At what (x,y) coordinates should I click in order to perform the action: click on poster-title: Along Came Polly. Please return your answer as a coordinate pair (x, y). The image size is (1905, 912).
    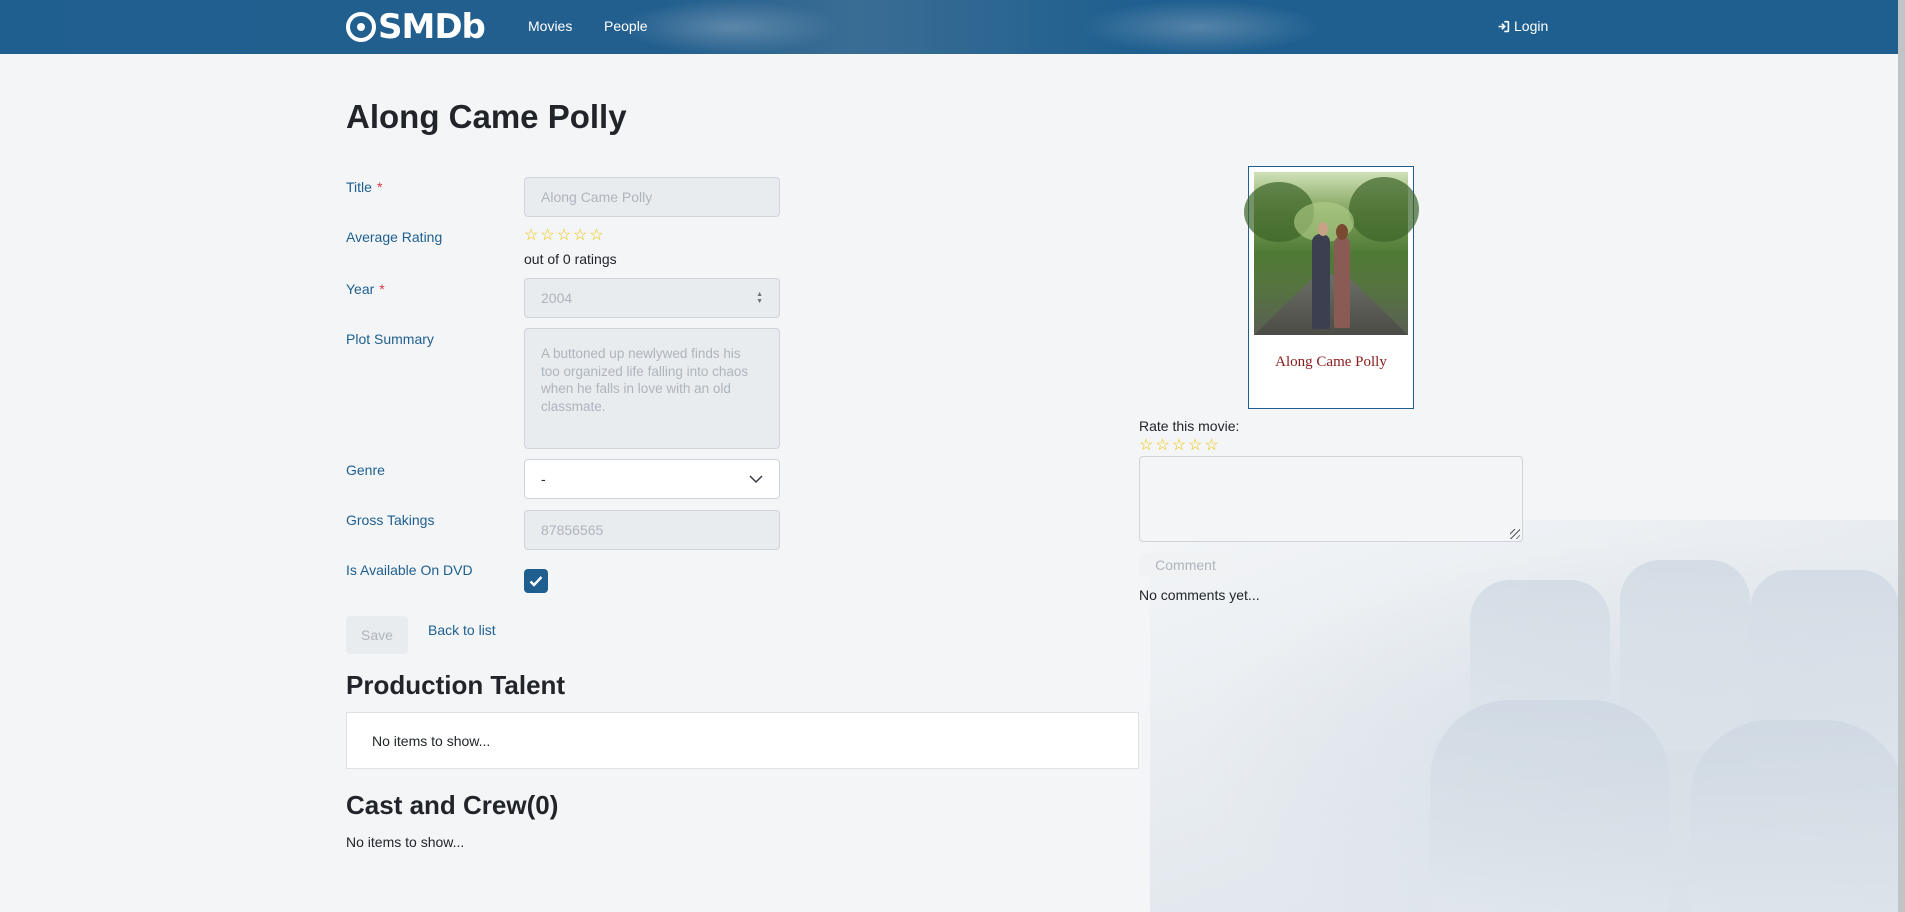
    Looking at the image, I should click on (1331, 362).